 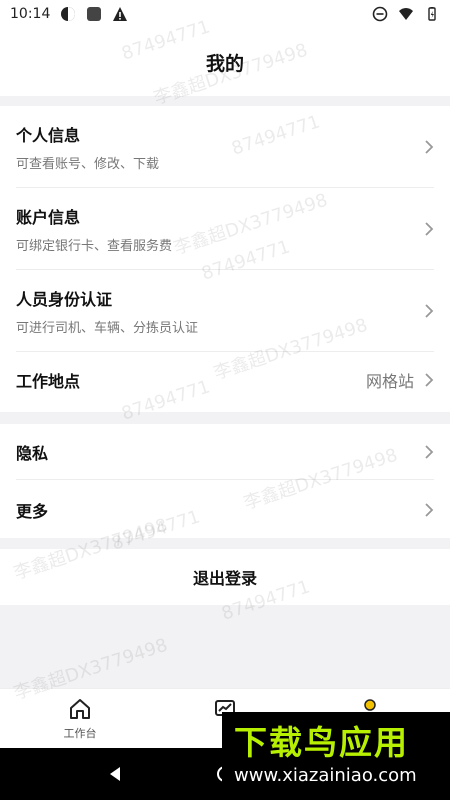 What do you see at coordinates (80, 709) in the screenshot?
I see `home-icon` at bounding box center [80, 709].